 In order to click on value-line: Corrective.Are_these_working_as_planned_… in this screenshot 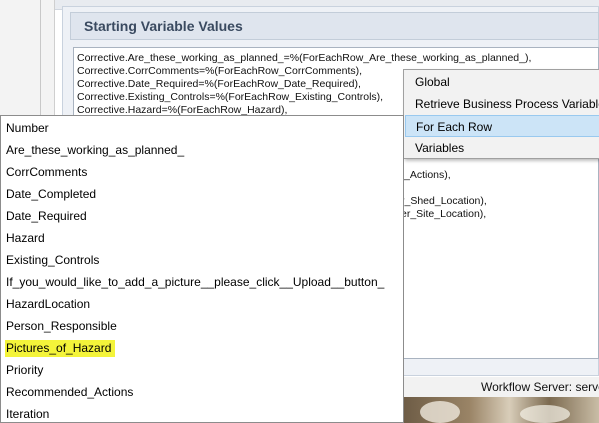, I will do `click(304, 58)`.